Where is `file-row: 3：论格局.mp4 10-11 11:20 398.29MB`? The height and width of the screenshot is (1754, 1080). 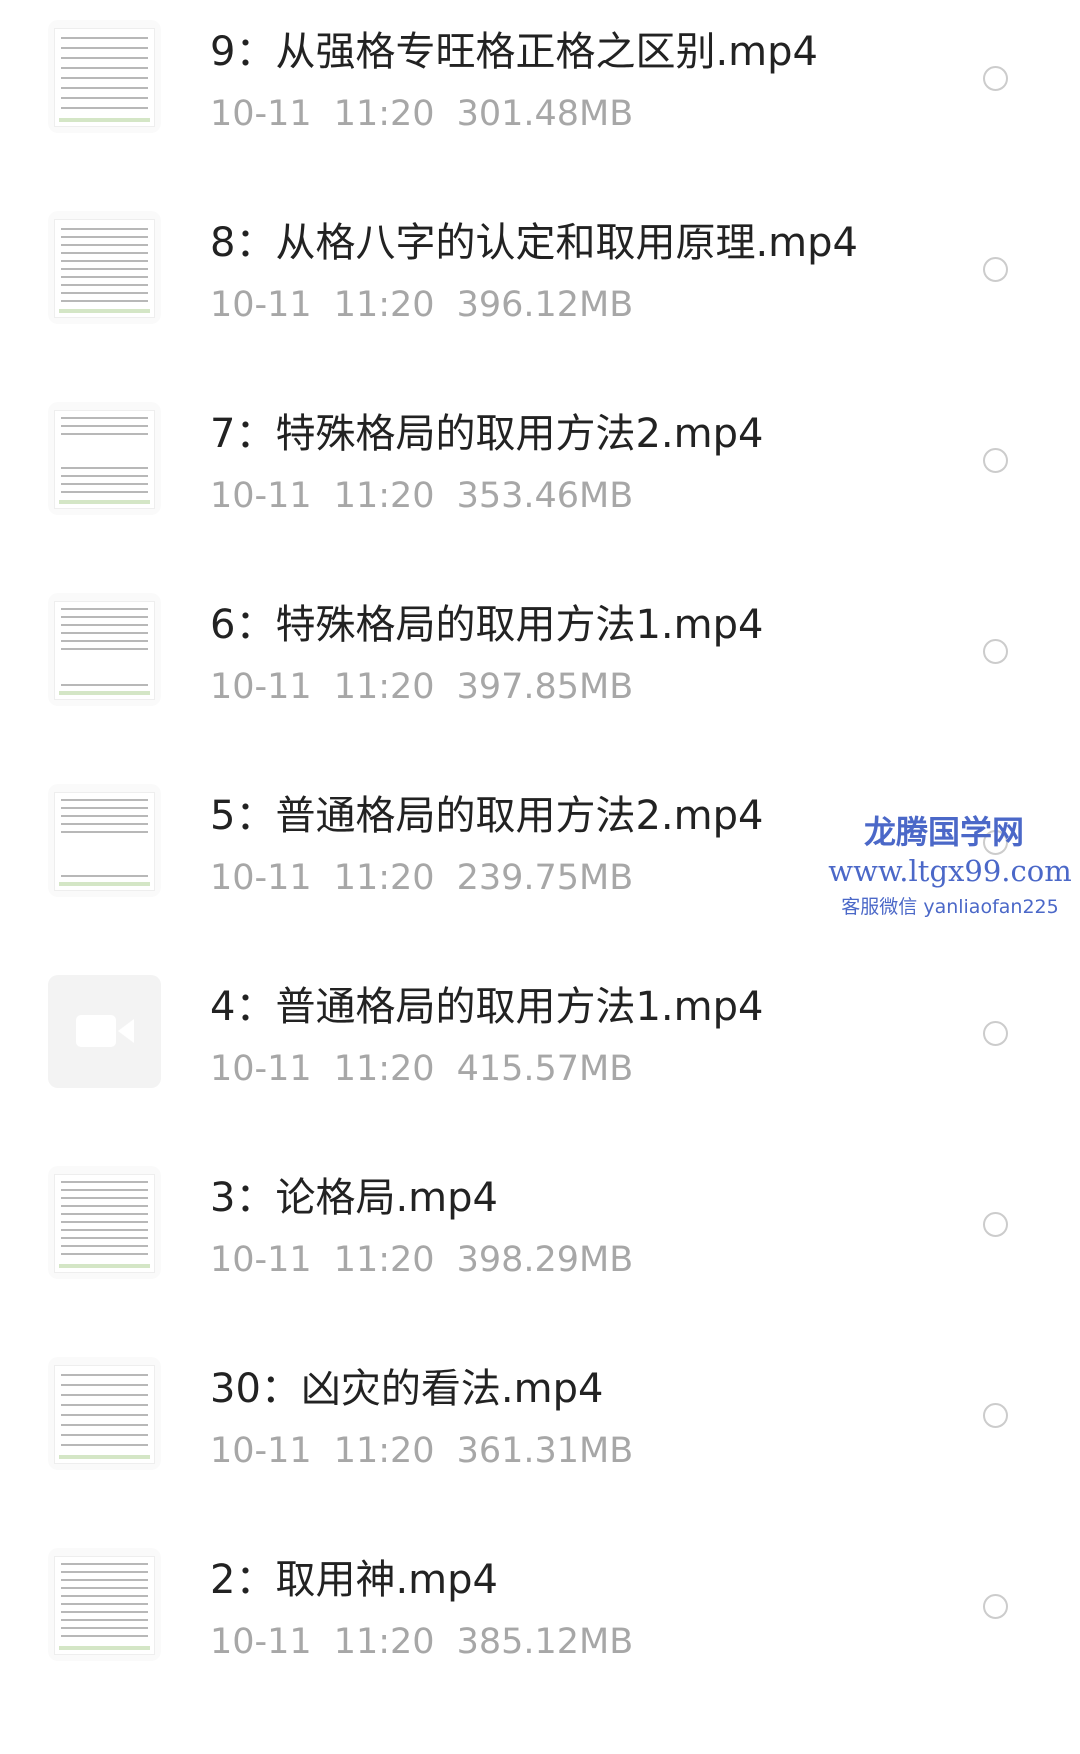 file-row: 3：论格局.mp4 10-11 11:20 398.29MB is located at coordinates (540, 1241).